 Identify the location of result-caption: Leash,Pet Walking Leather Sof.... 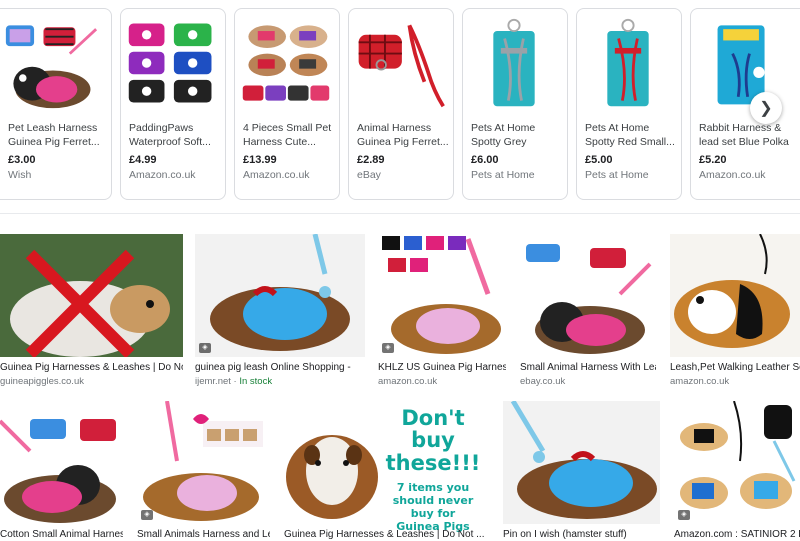
(735, 367).